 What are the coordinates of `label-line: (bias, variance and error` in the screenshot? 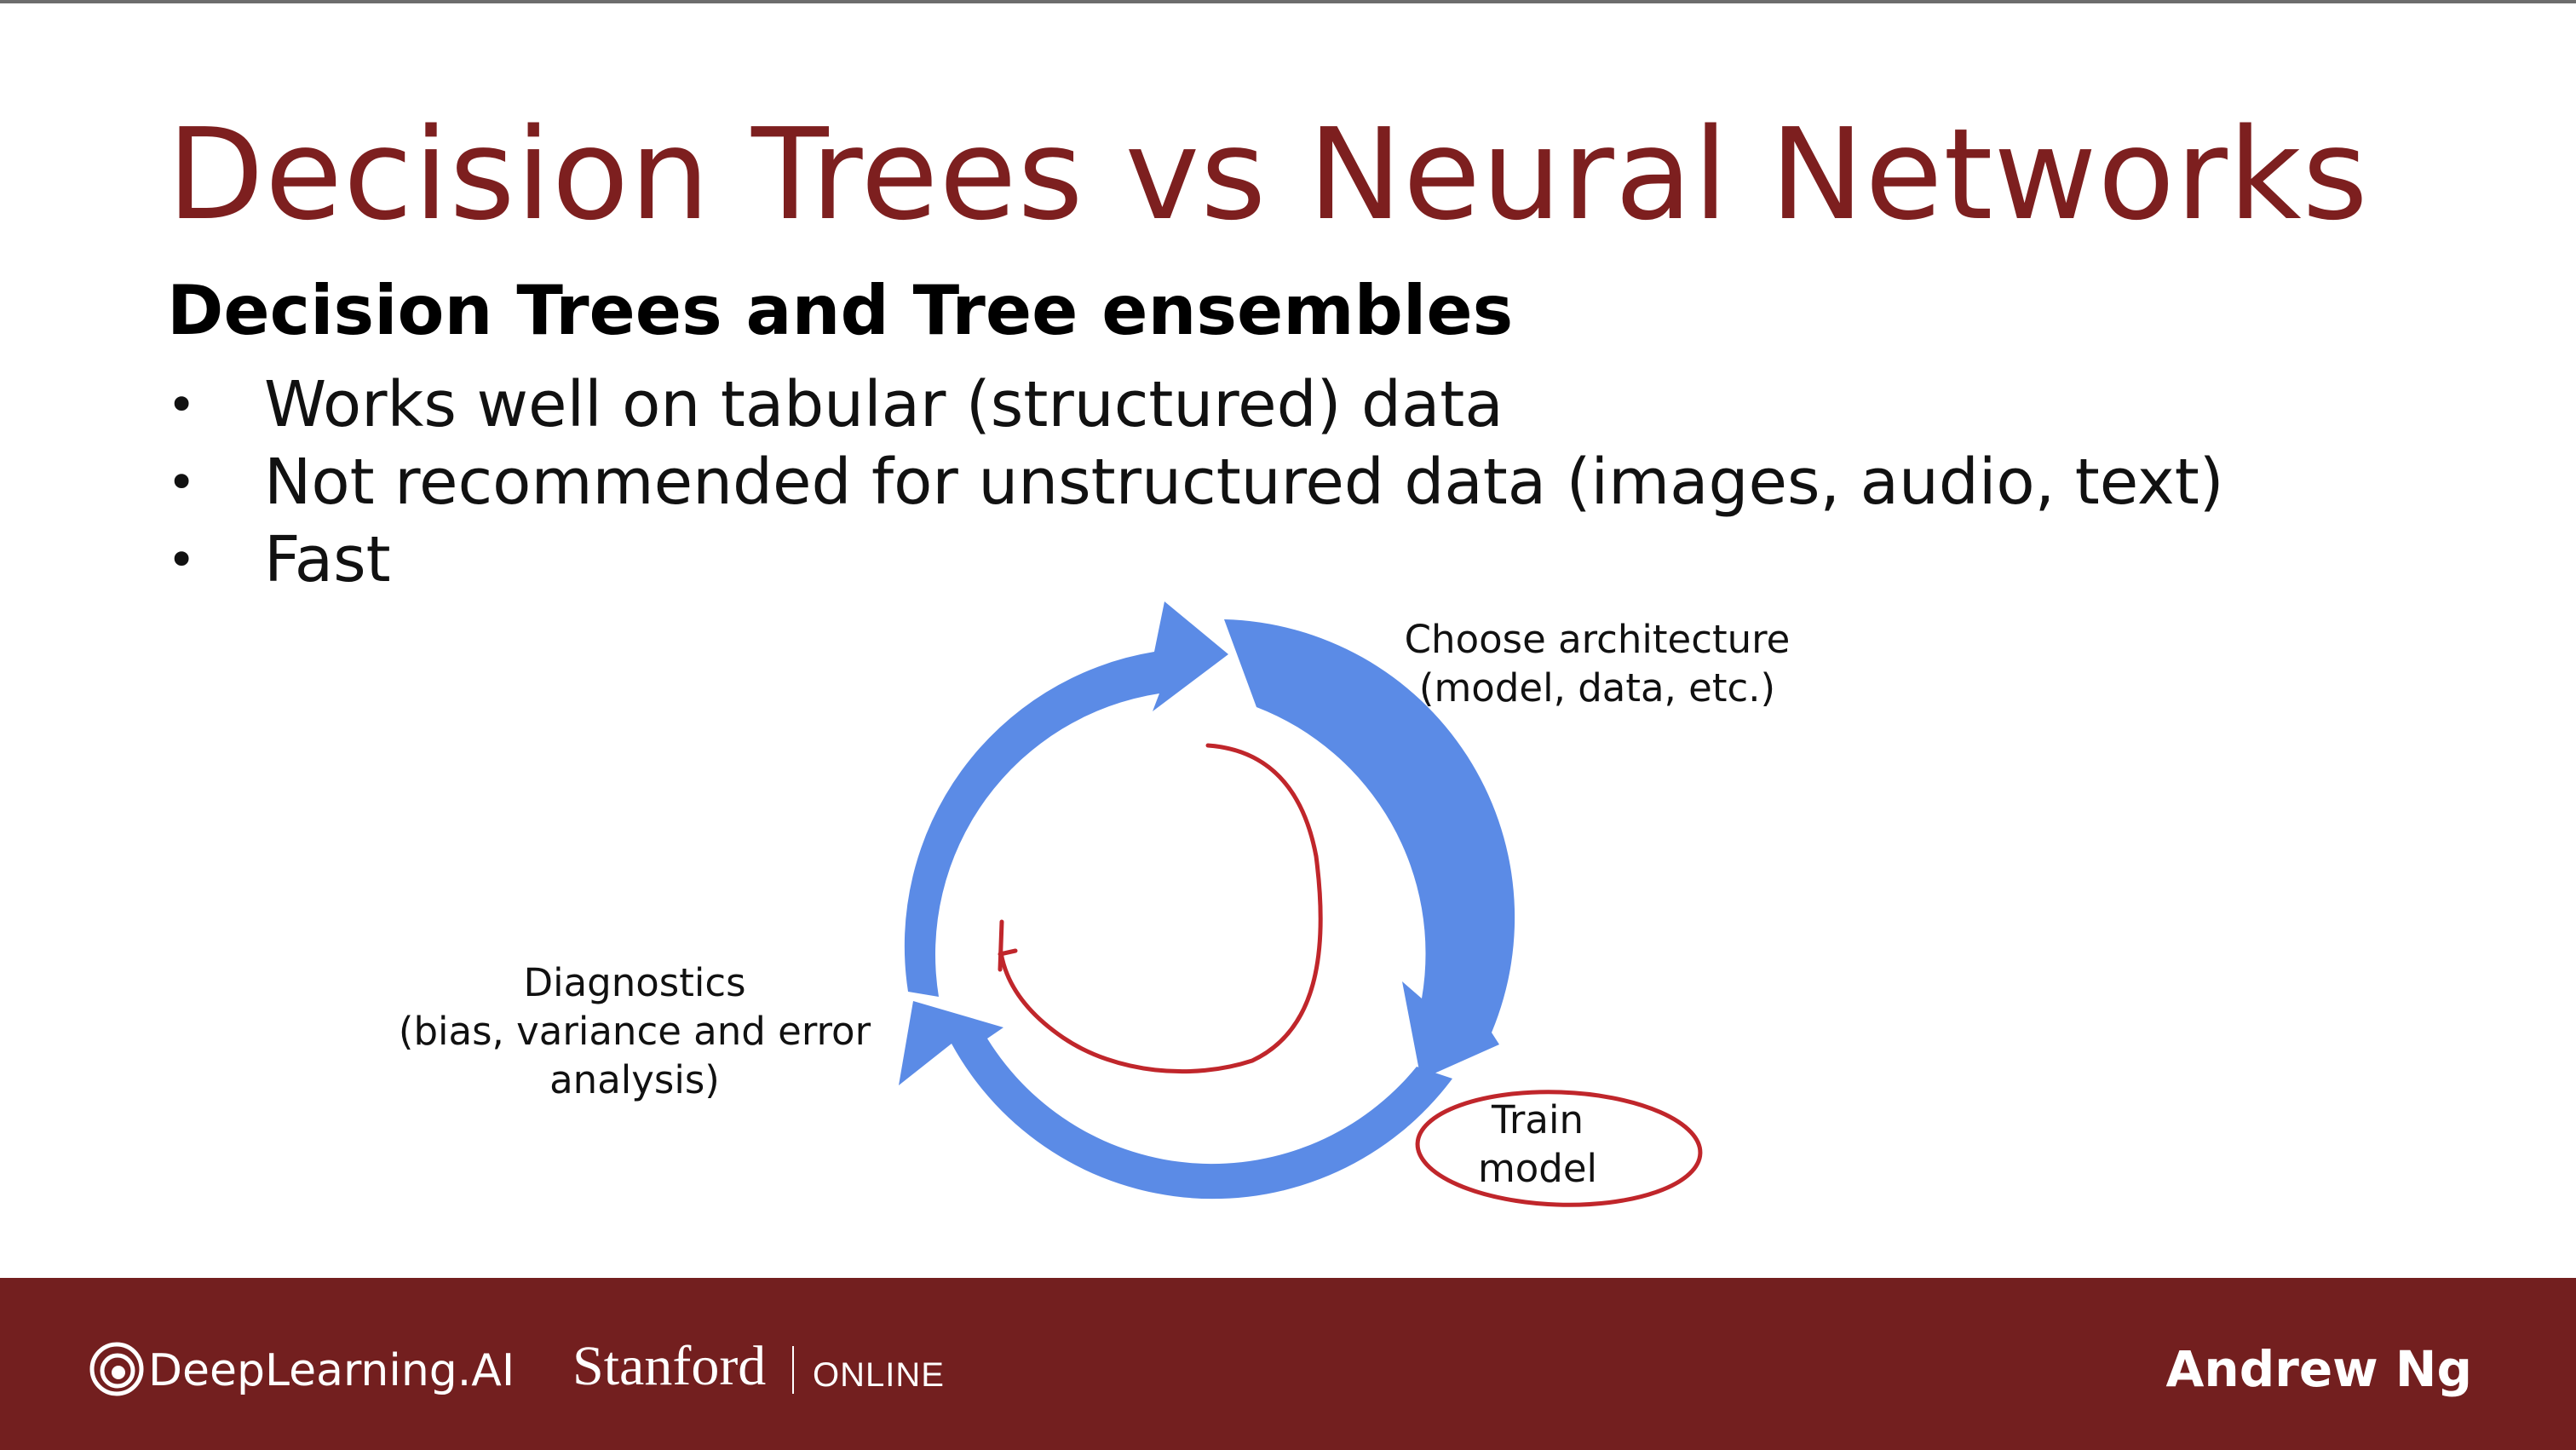 It's located at (635, 1031).